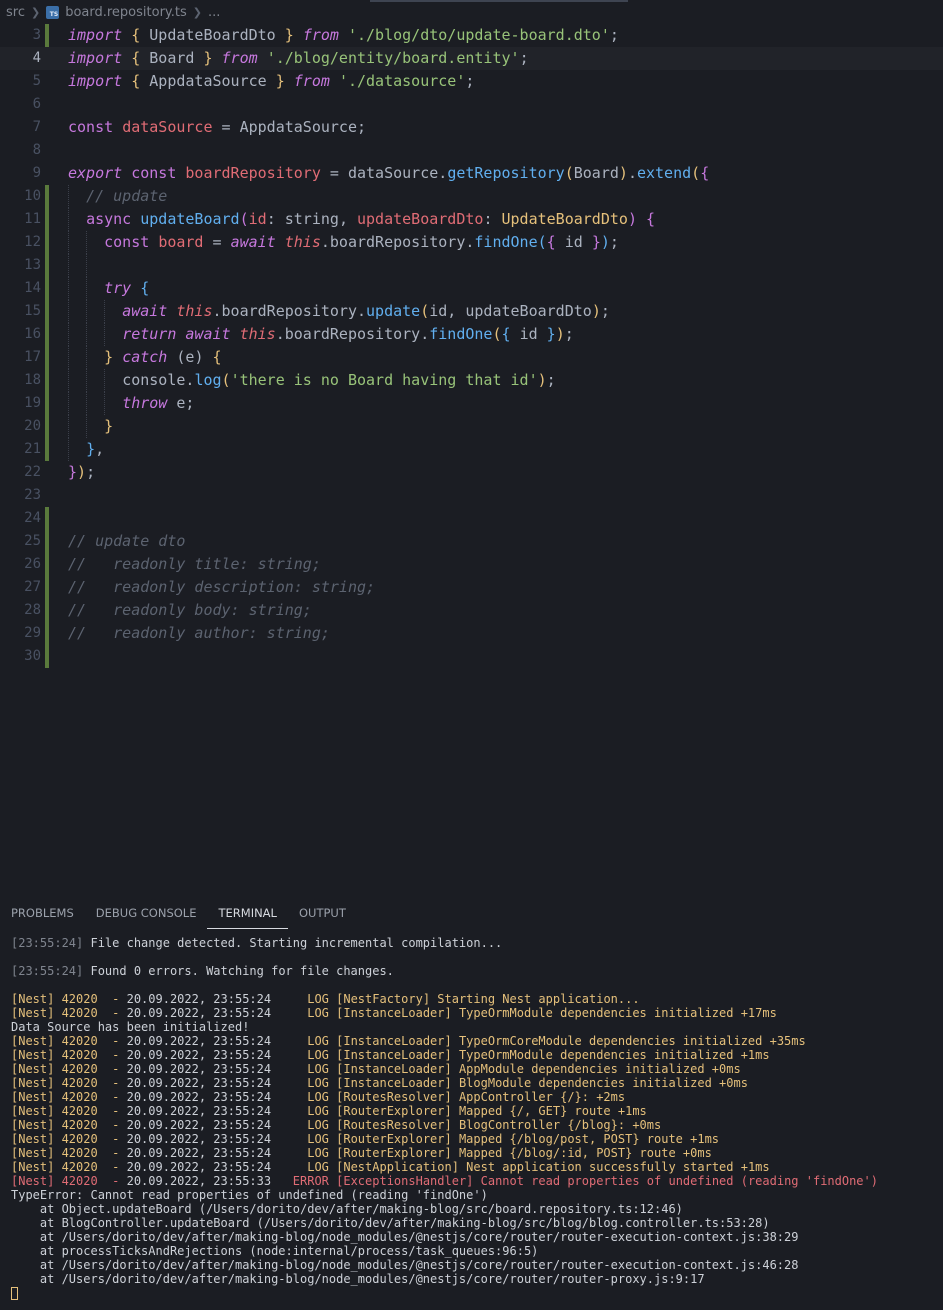 Image resolution: width=943 pixels, height=1310 pixels. Describe the element at coordinates (20, 564) in the screenshot. I see `line-number: 26` at that location.